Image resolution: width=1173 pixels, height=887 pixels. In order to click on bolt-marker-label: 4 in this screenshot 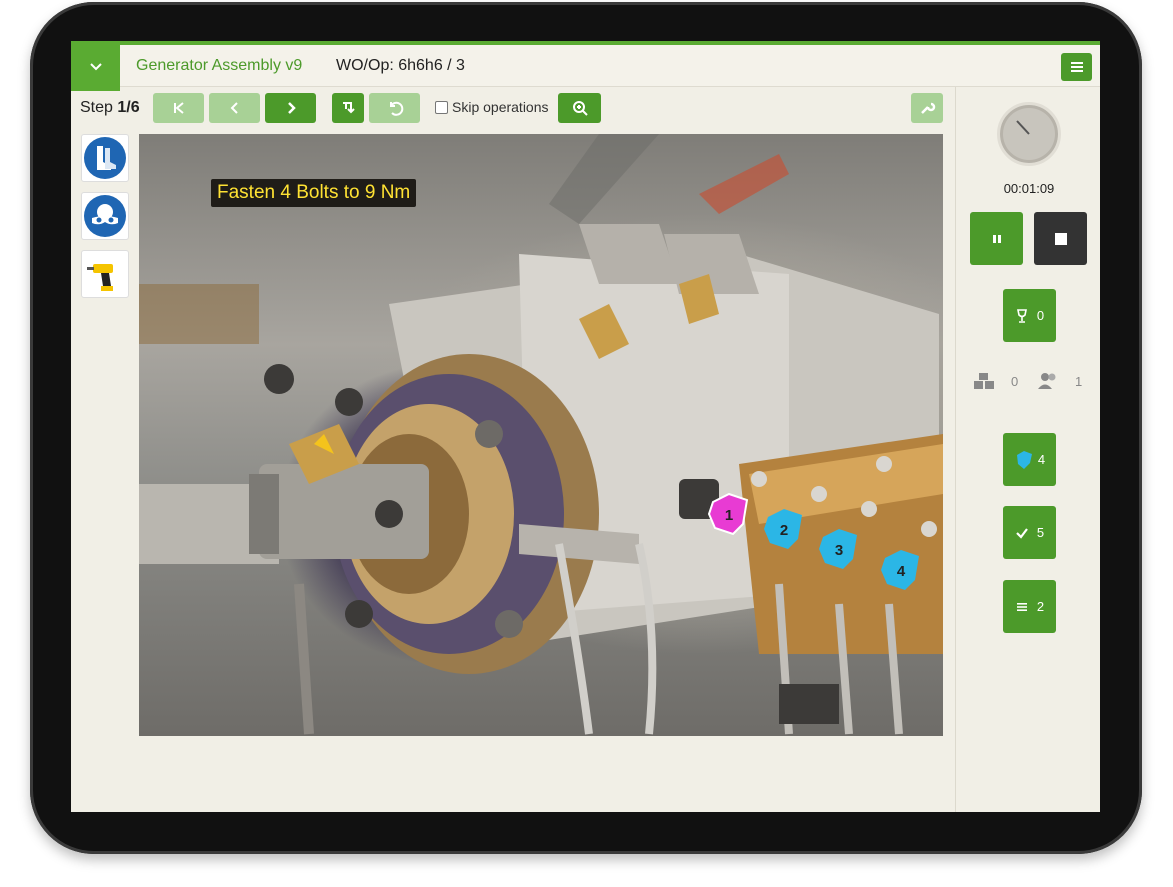, I will do `click(901, 571)`.